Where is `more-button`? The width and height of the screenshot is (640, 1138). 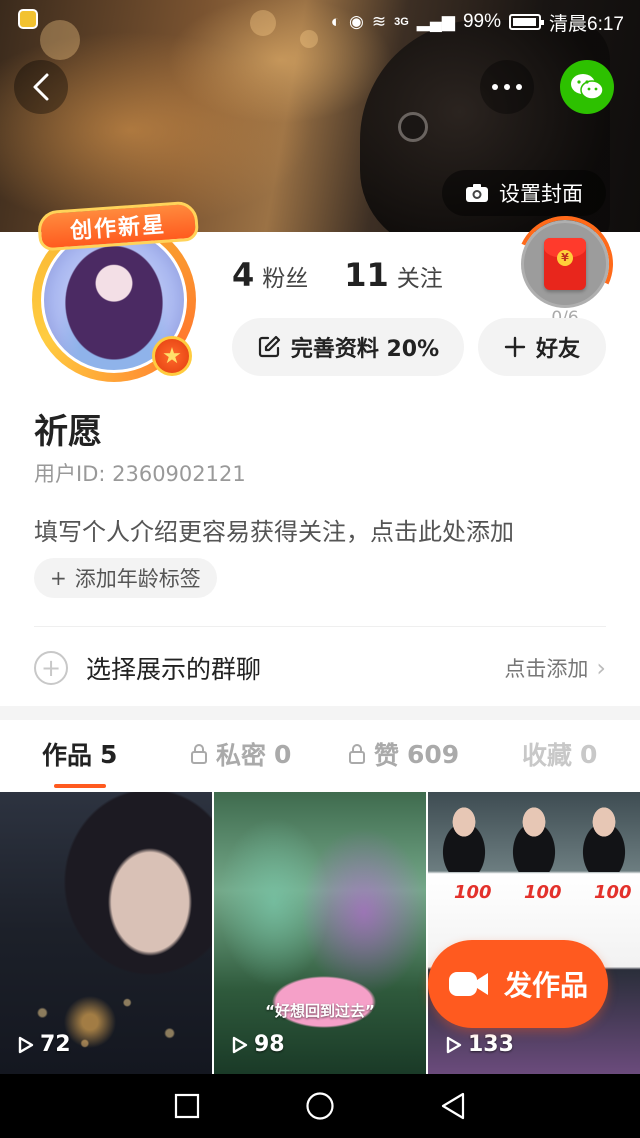
more-button is located at coordinates (507, 87).